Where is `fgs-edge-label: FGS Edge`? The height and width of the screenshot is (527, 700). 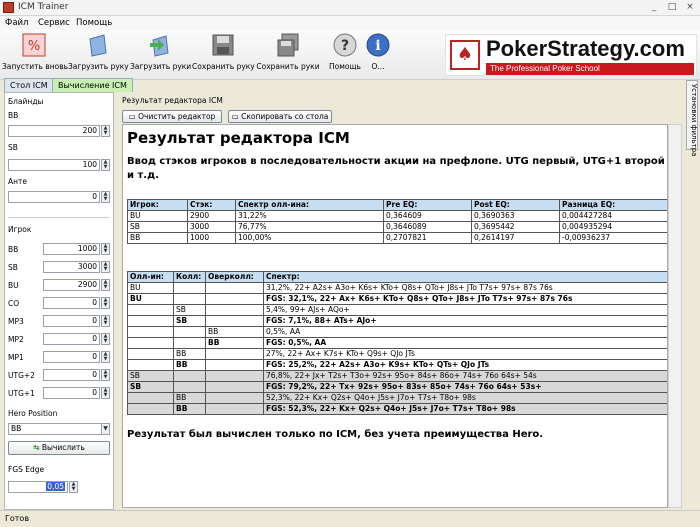
fgs-edge-label: FGS Edge is located at coordinates (26, 469).